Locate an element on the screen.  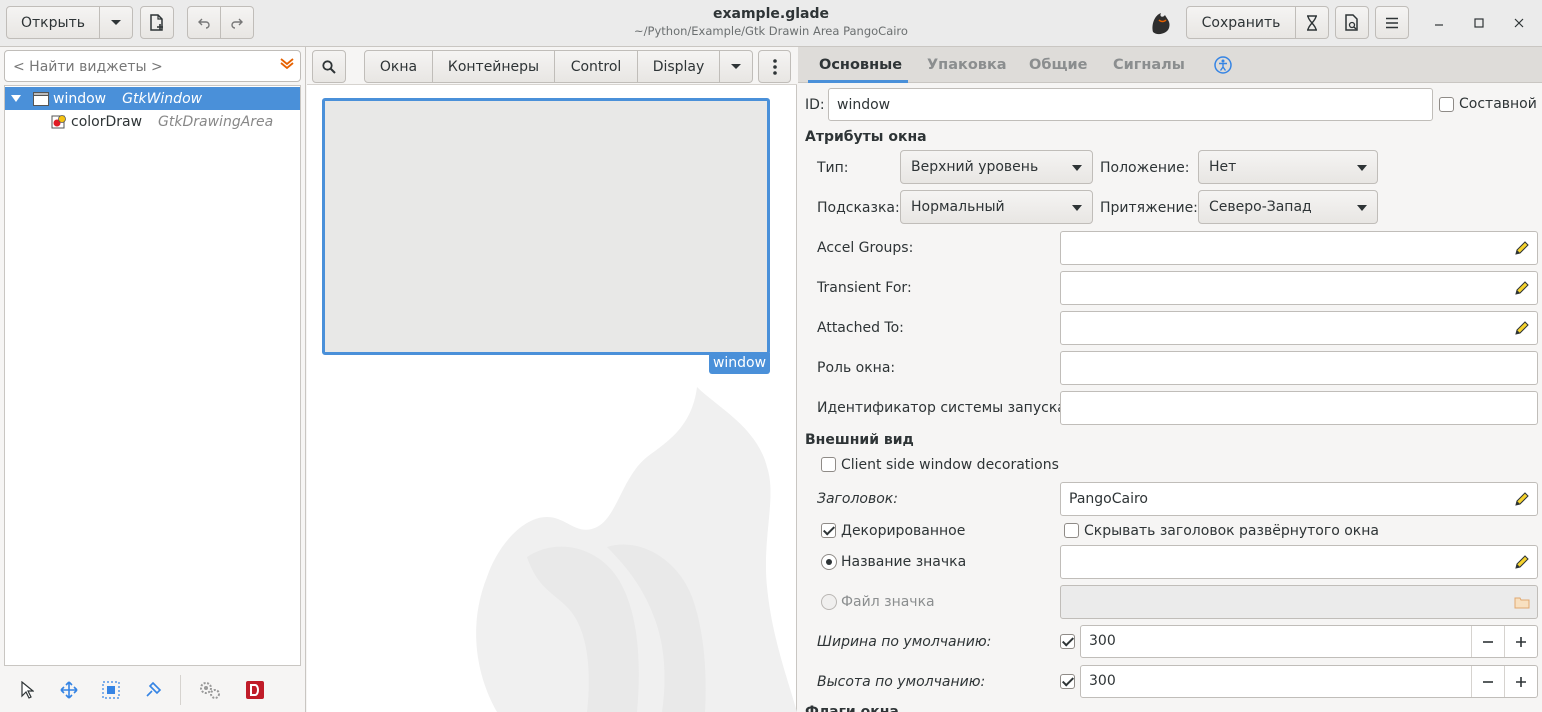
default-height-spin: 300 is located at coordinates (1309, 681).